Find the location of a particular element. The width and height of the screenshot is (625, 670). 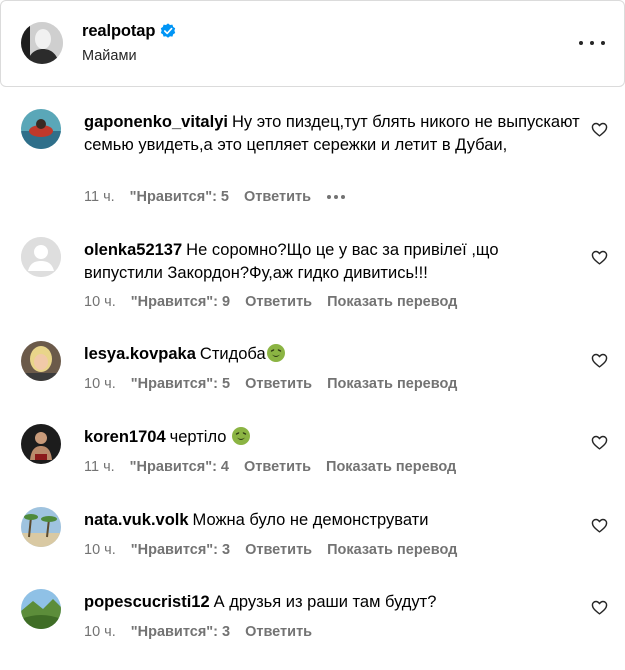

comment-body: lesya.kovpaka Стидоба is located at coordinates (332, 354).